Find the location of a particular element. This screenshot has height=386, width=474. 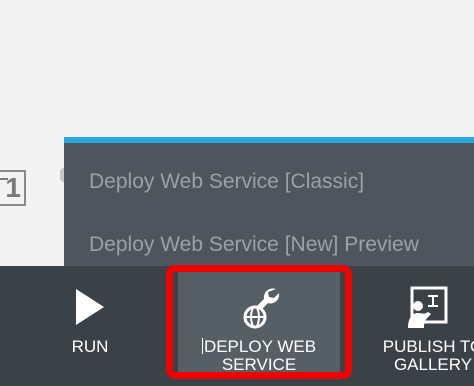

deploy-web-service-button: DEPLOY WEB SERVICE is located at coordinates (259, 325).